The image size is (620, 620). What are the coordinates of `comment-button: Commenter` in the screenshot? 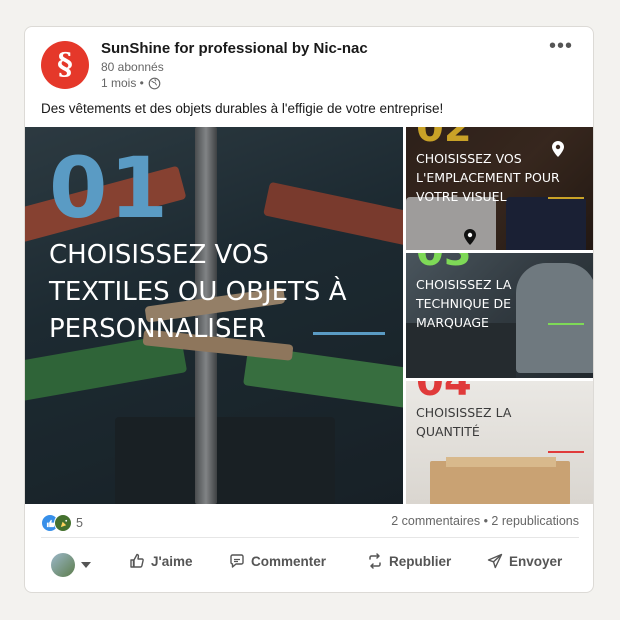 It's located at (277, 561).